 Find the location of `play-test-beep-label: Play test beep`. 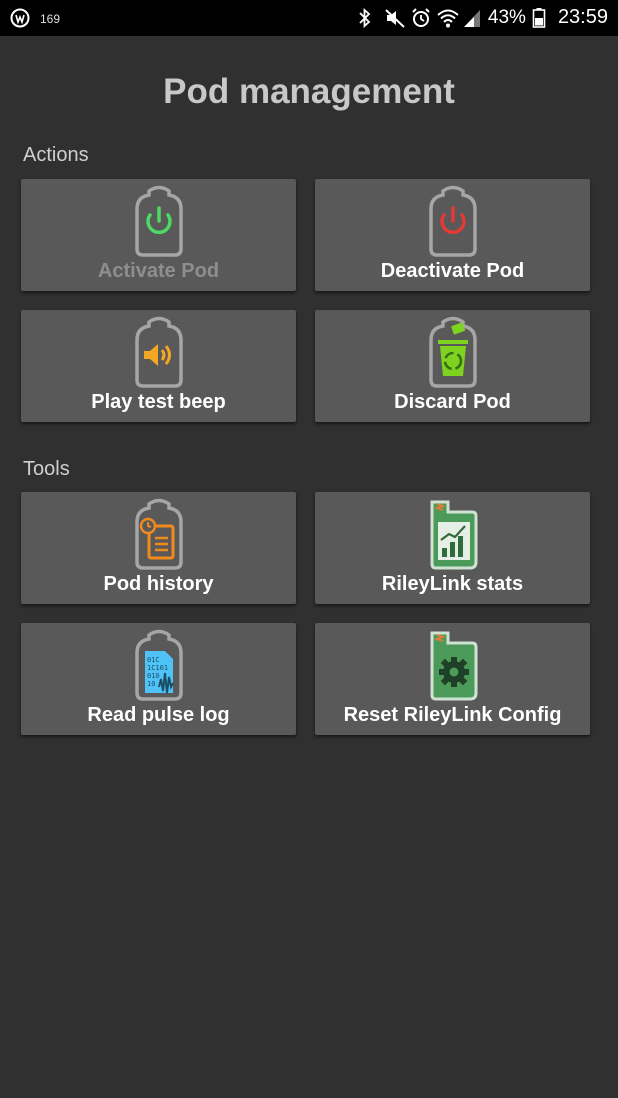

play-test-beep-label: Play test beep is located at coordinates (158, 402).